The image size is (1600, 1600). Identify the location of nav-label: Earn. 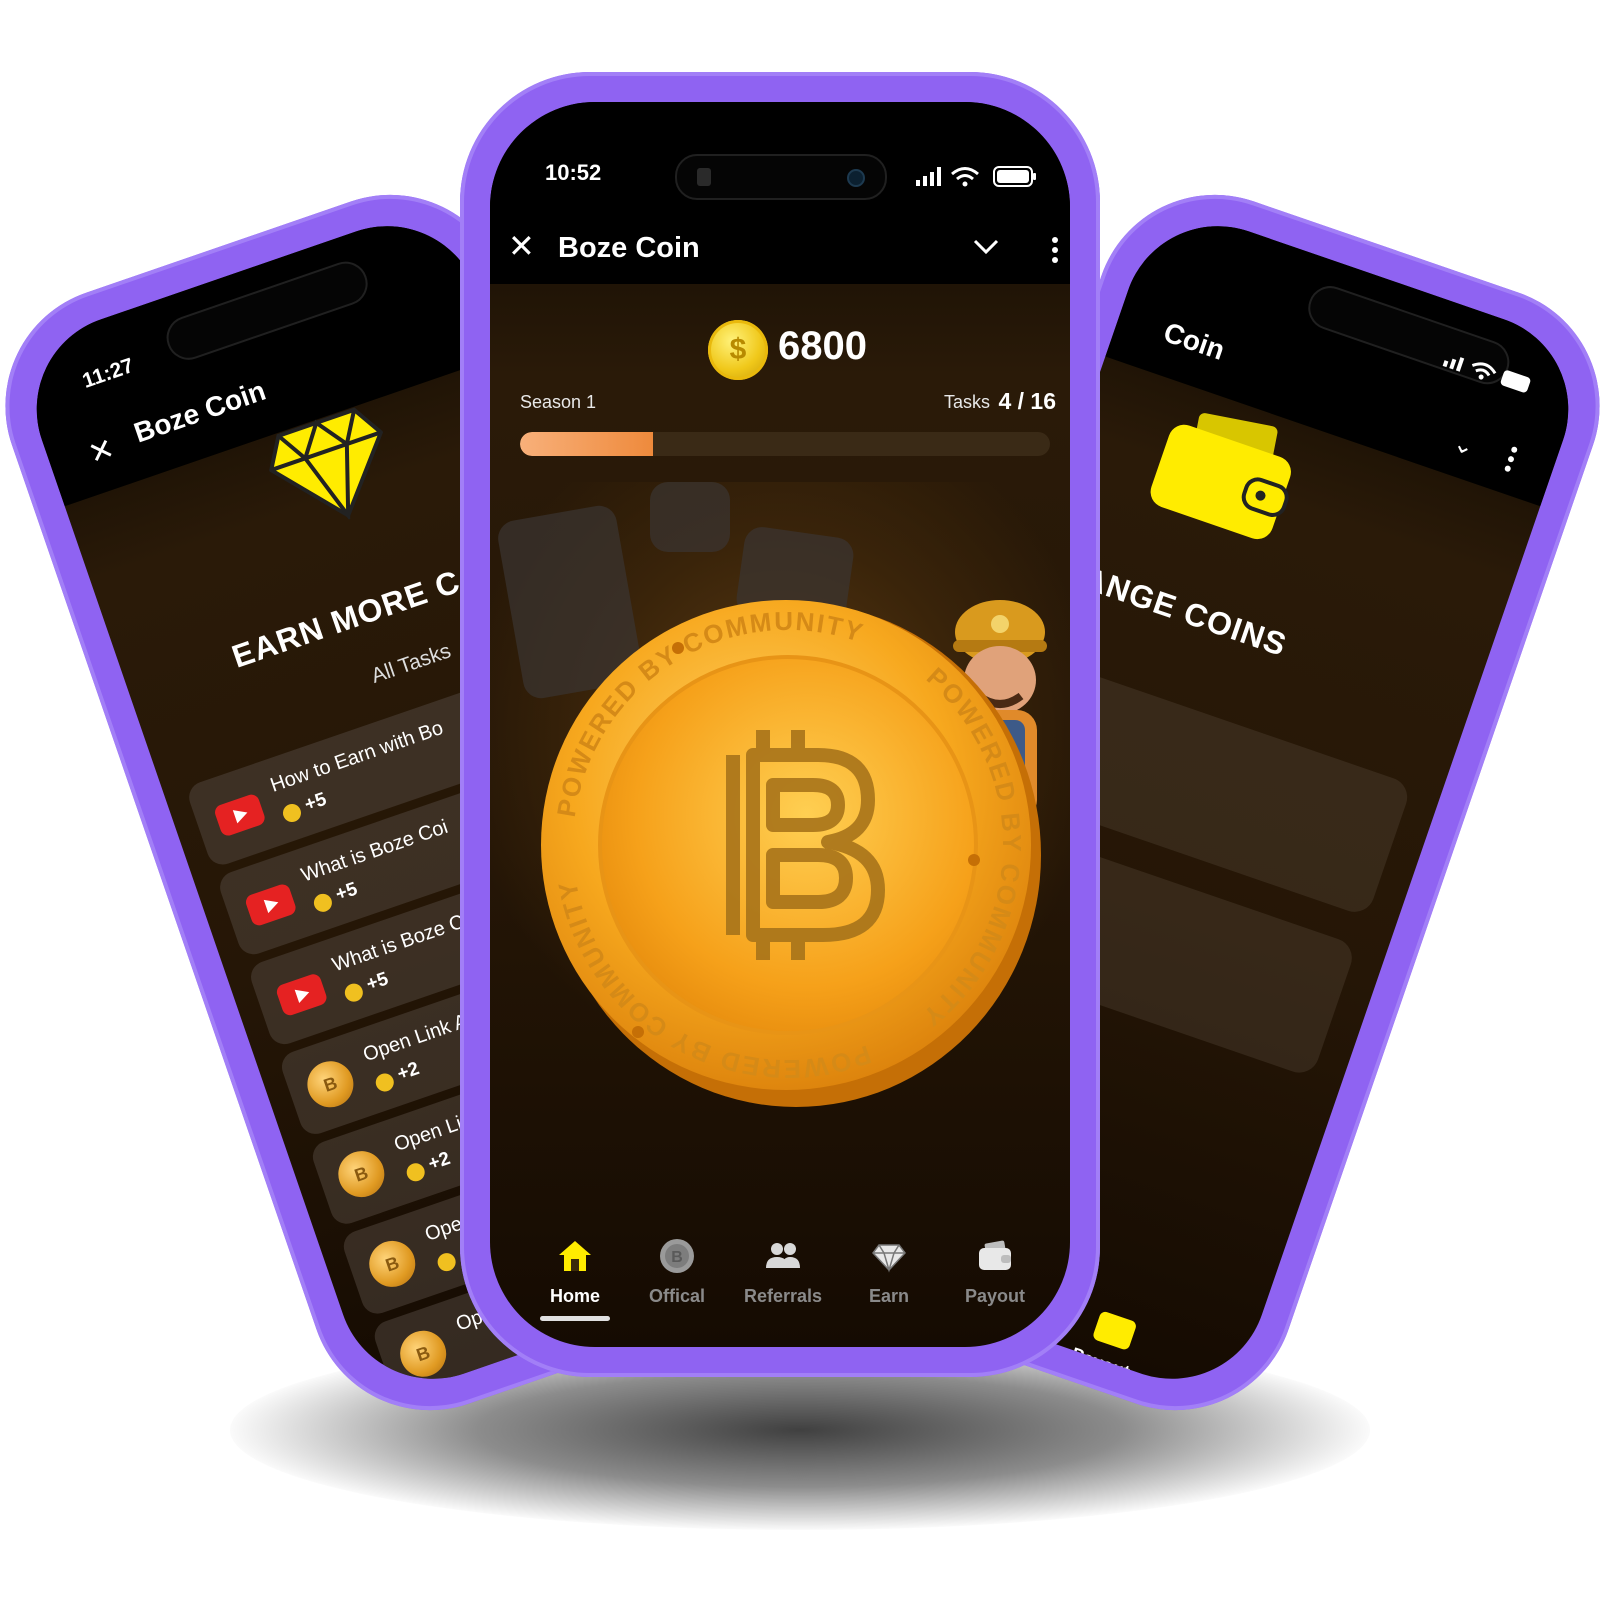
(889, 1296).